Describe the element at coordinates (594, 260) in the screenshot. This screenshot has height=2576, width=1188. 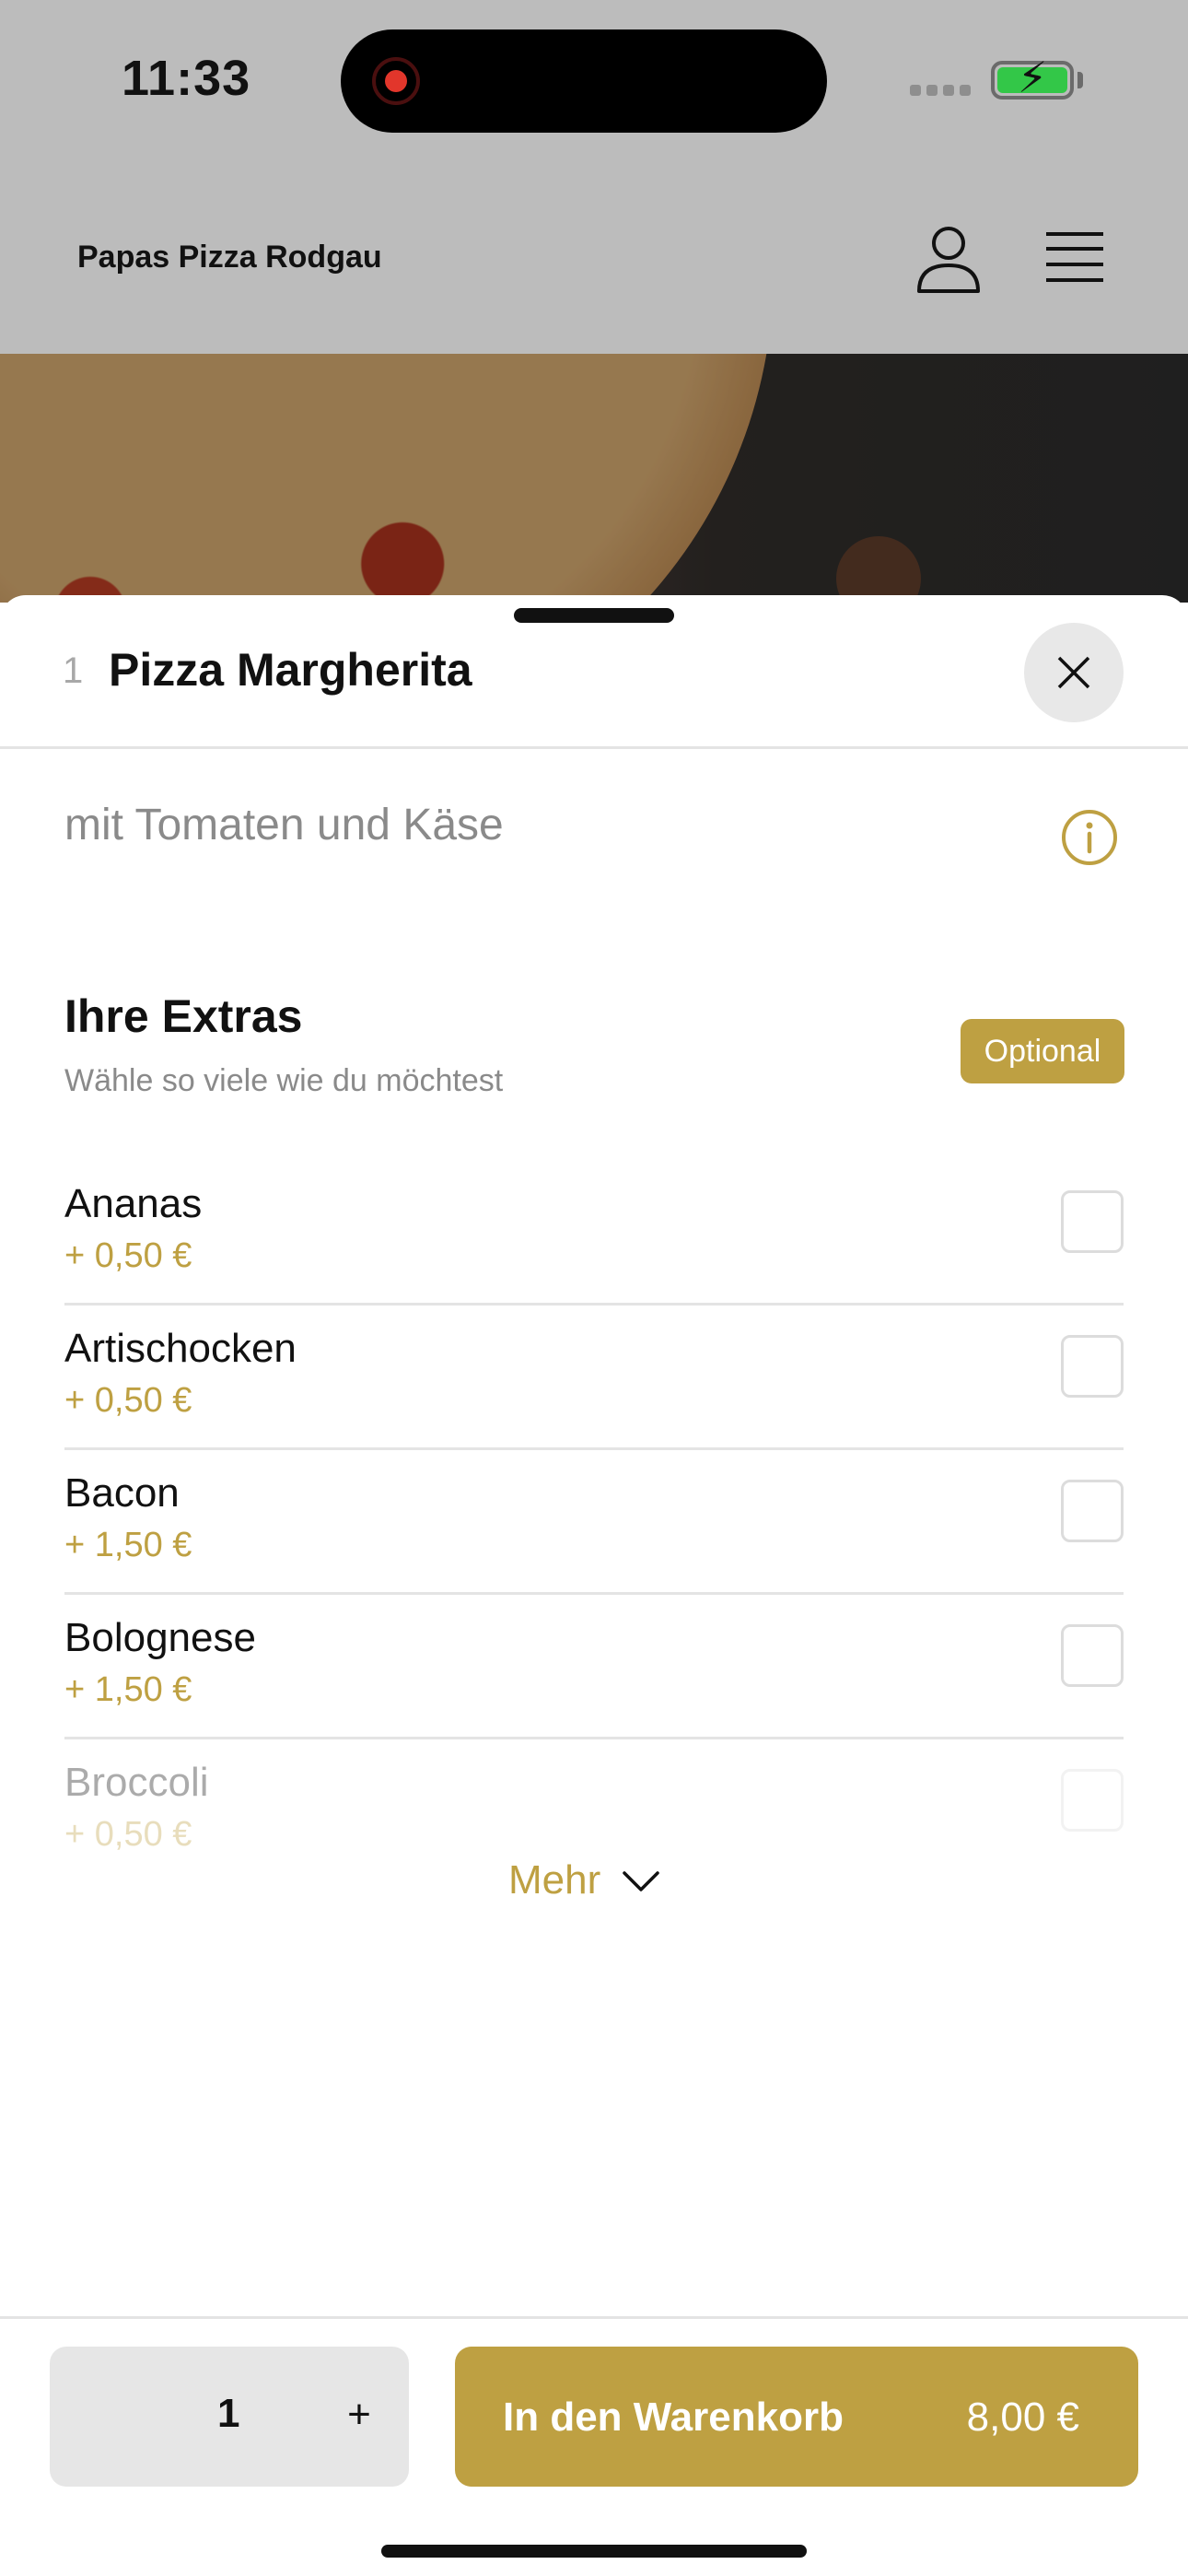
I see `app-header: Papas Pizza Rodgau` at that location.